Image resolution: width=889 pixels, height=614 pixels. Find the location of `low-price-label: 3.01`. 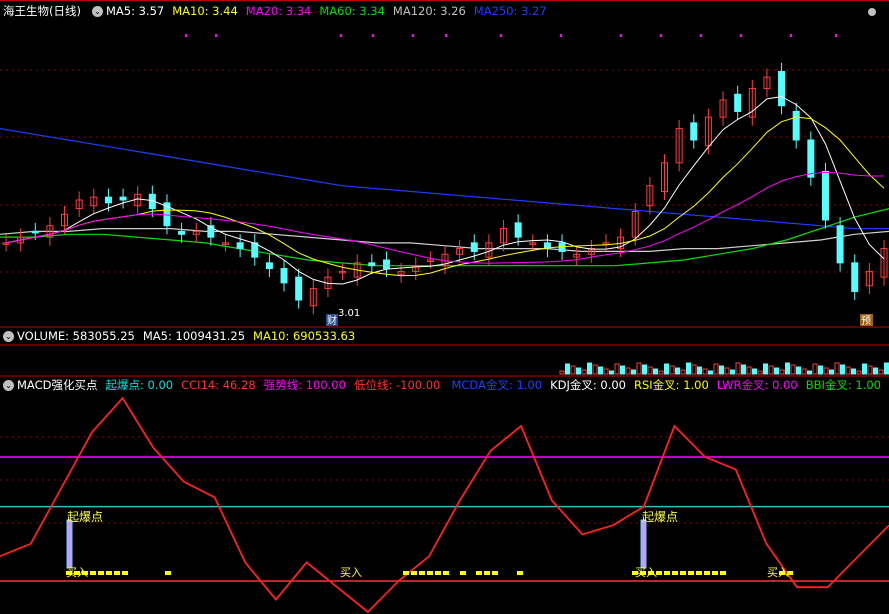

low-price-label: 3.01 is located at coordinates (349, 313).